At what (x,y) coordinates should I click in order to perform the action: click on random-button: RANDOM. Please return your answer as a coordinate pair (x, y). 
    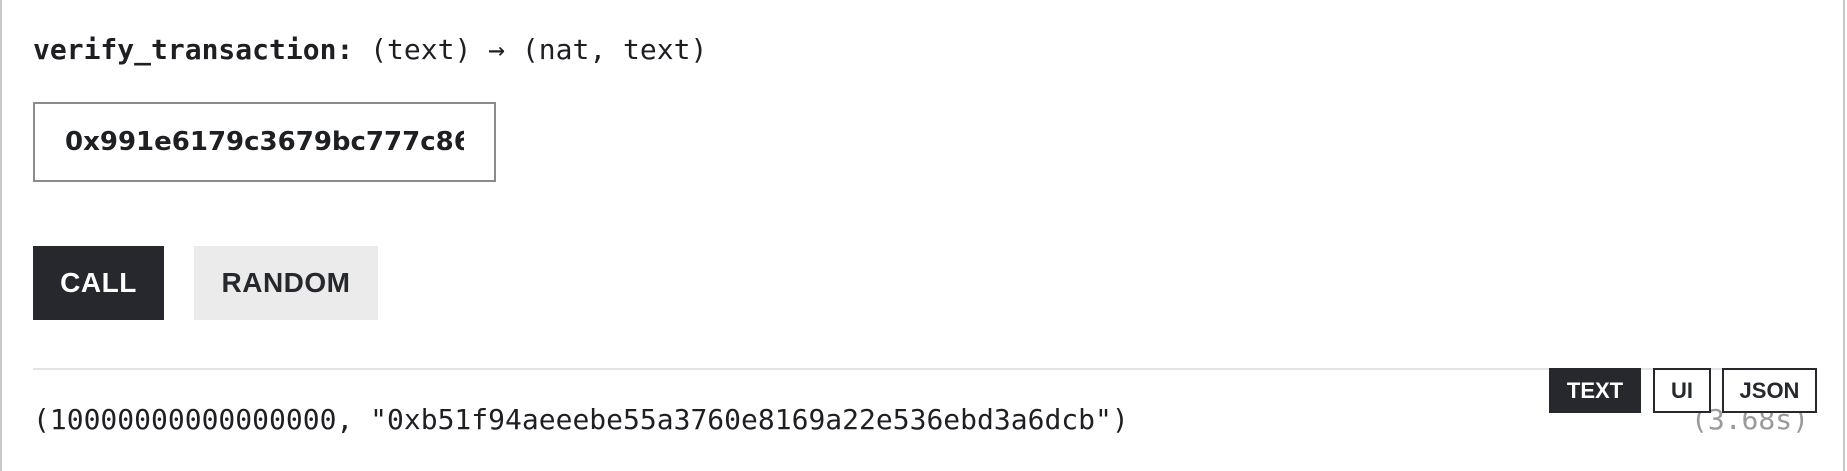
    Looking at the image, I should click on (286, 283).